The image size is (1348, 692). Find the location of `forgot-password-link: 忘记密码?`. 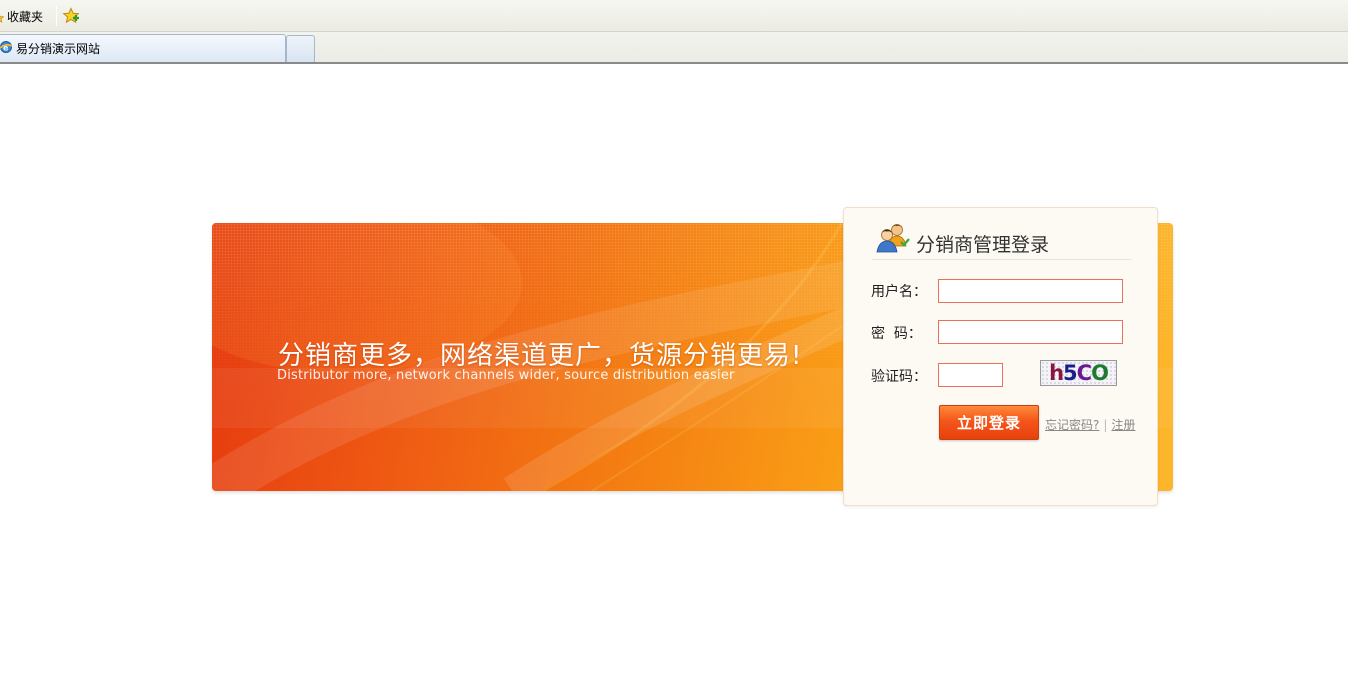

forgot-password-link: 忘记密码? is located at coordinates (1072, 425).